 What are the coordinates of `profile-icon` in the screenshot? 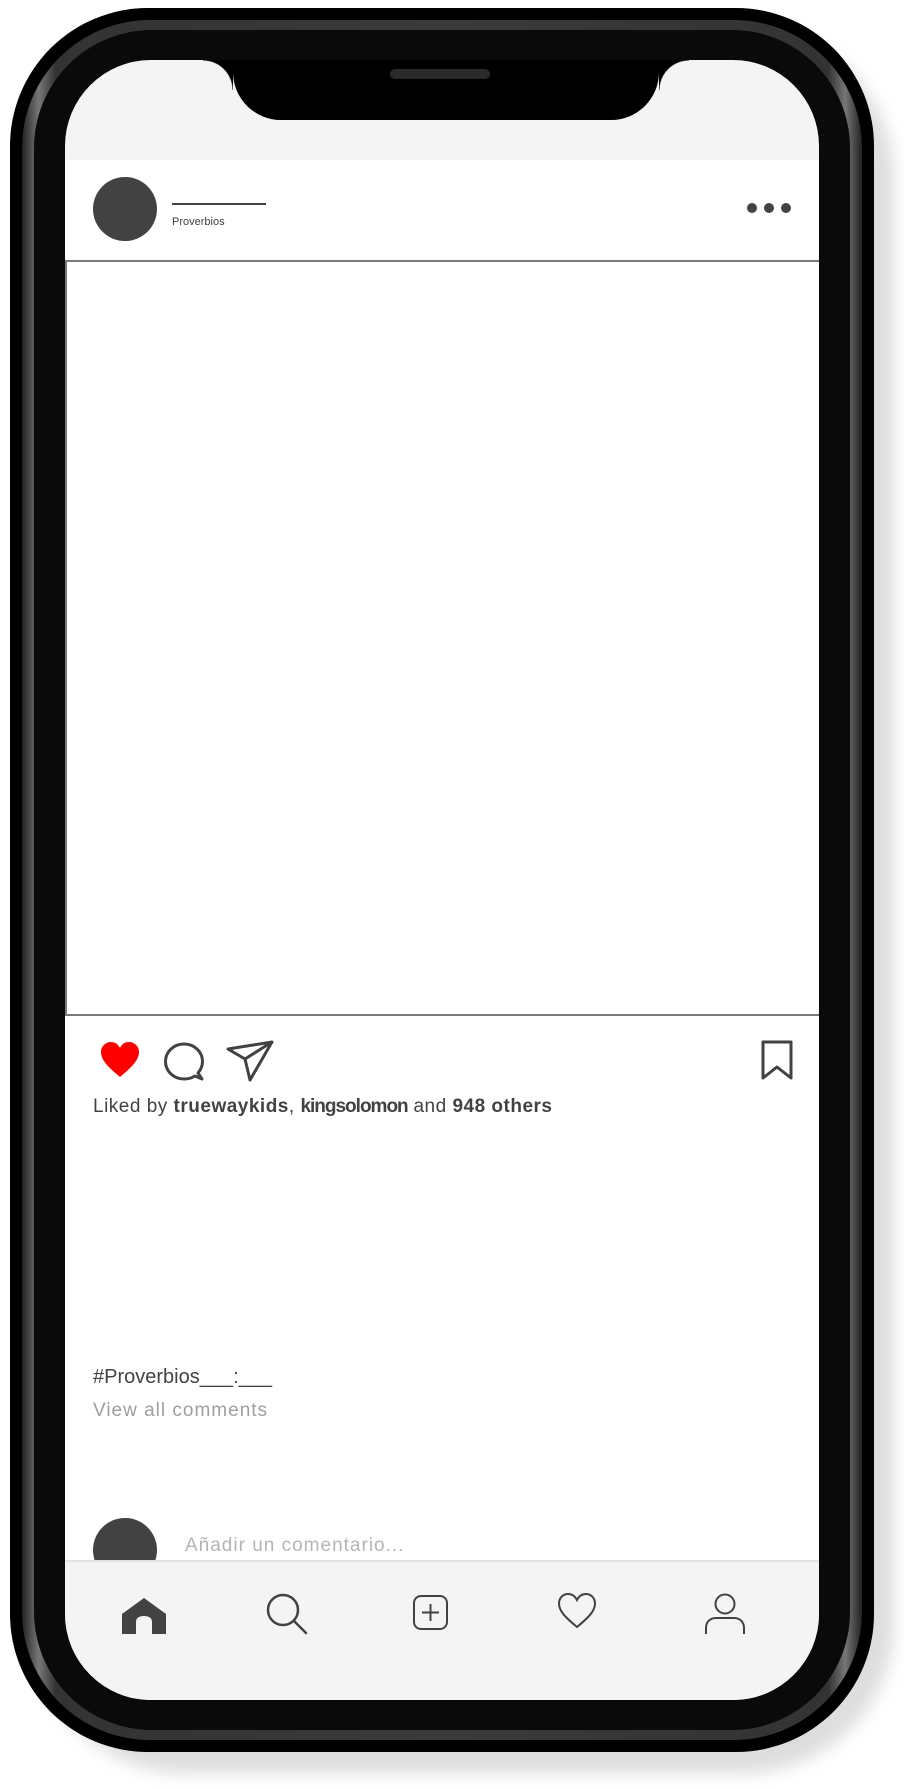 It's located at (725, 1614).